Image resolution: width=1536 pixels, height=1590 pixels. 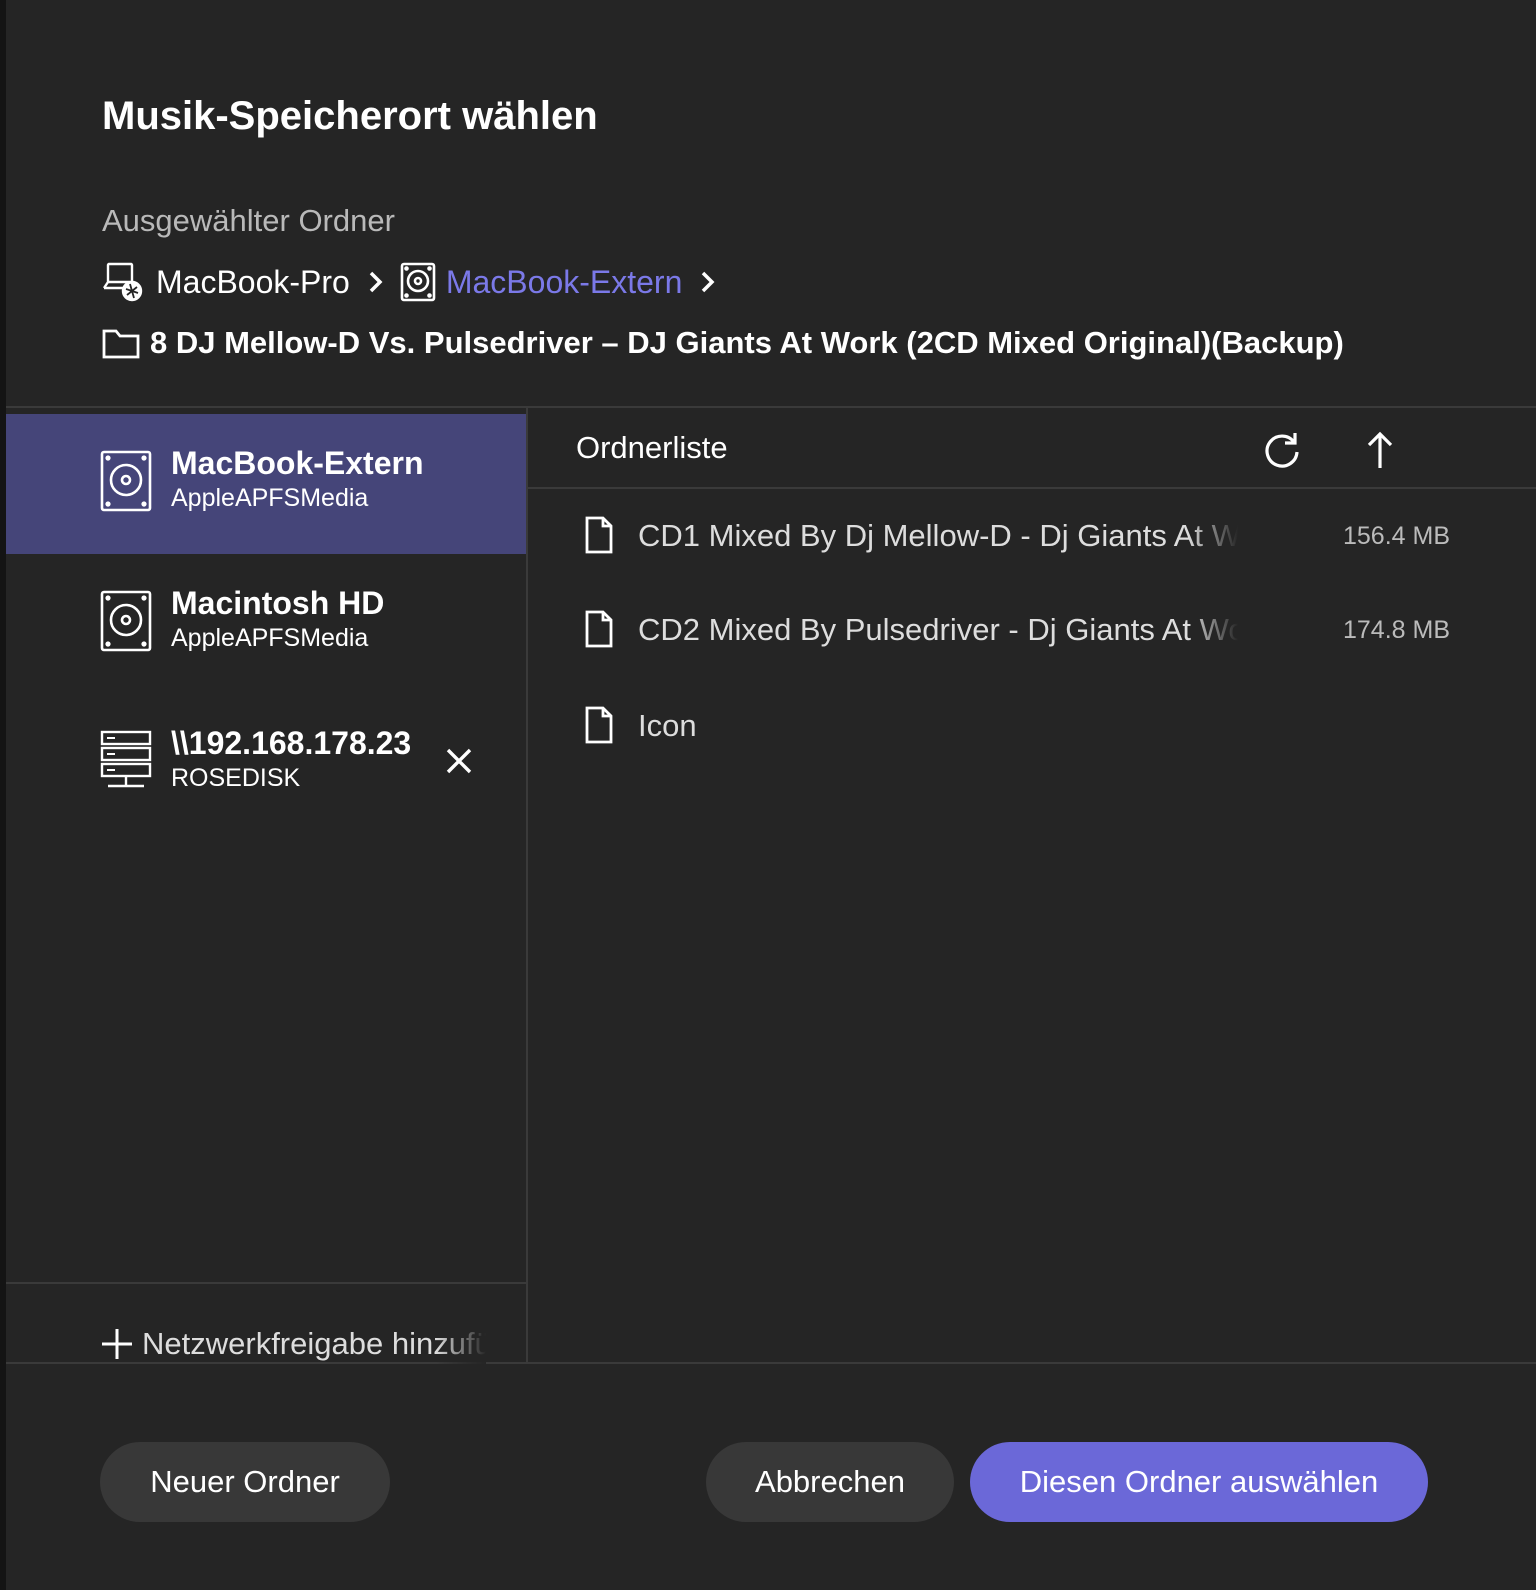 What do you see at coordinates (124, 282) in the screenshot?
I see `computer-network-icon` at bounding box center [124, 282].